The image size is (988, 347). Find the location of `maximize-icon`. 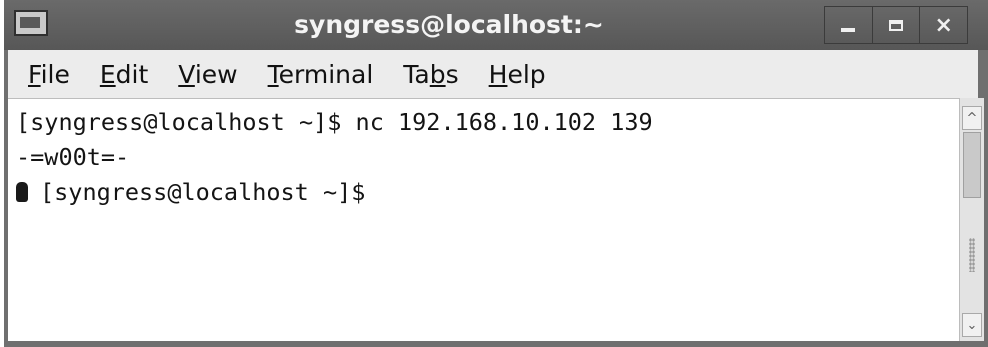

maximize-icon is located at coordinates (896, 25).